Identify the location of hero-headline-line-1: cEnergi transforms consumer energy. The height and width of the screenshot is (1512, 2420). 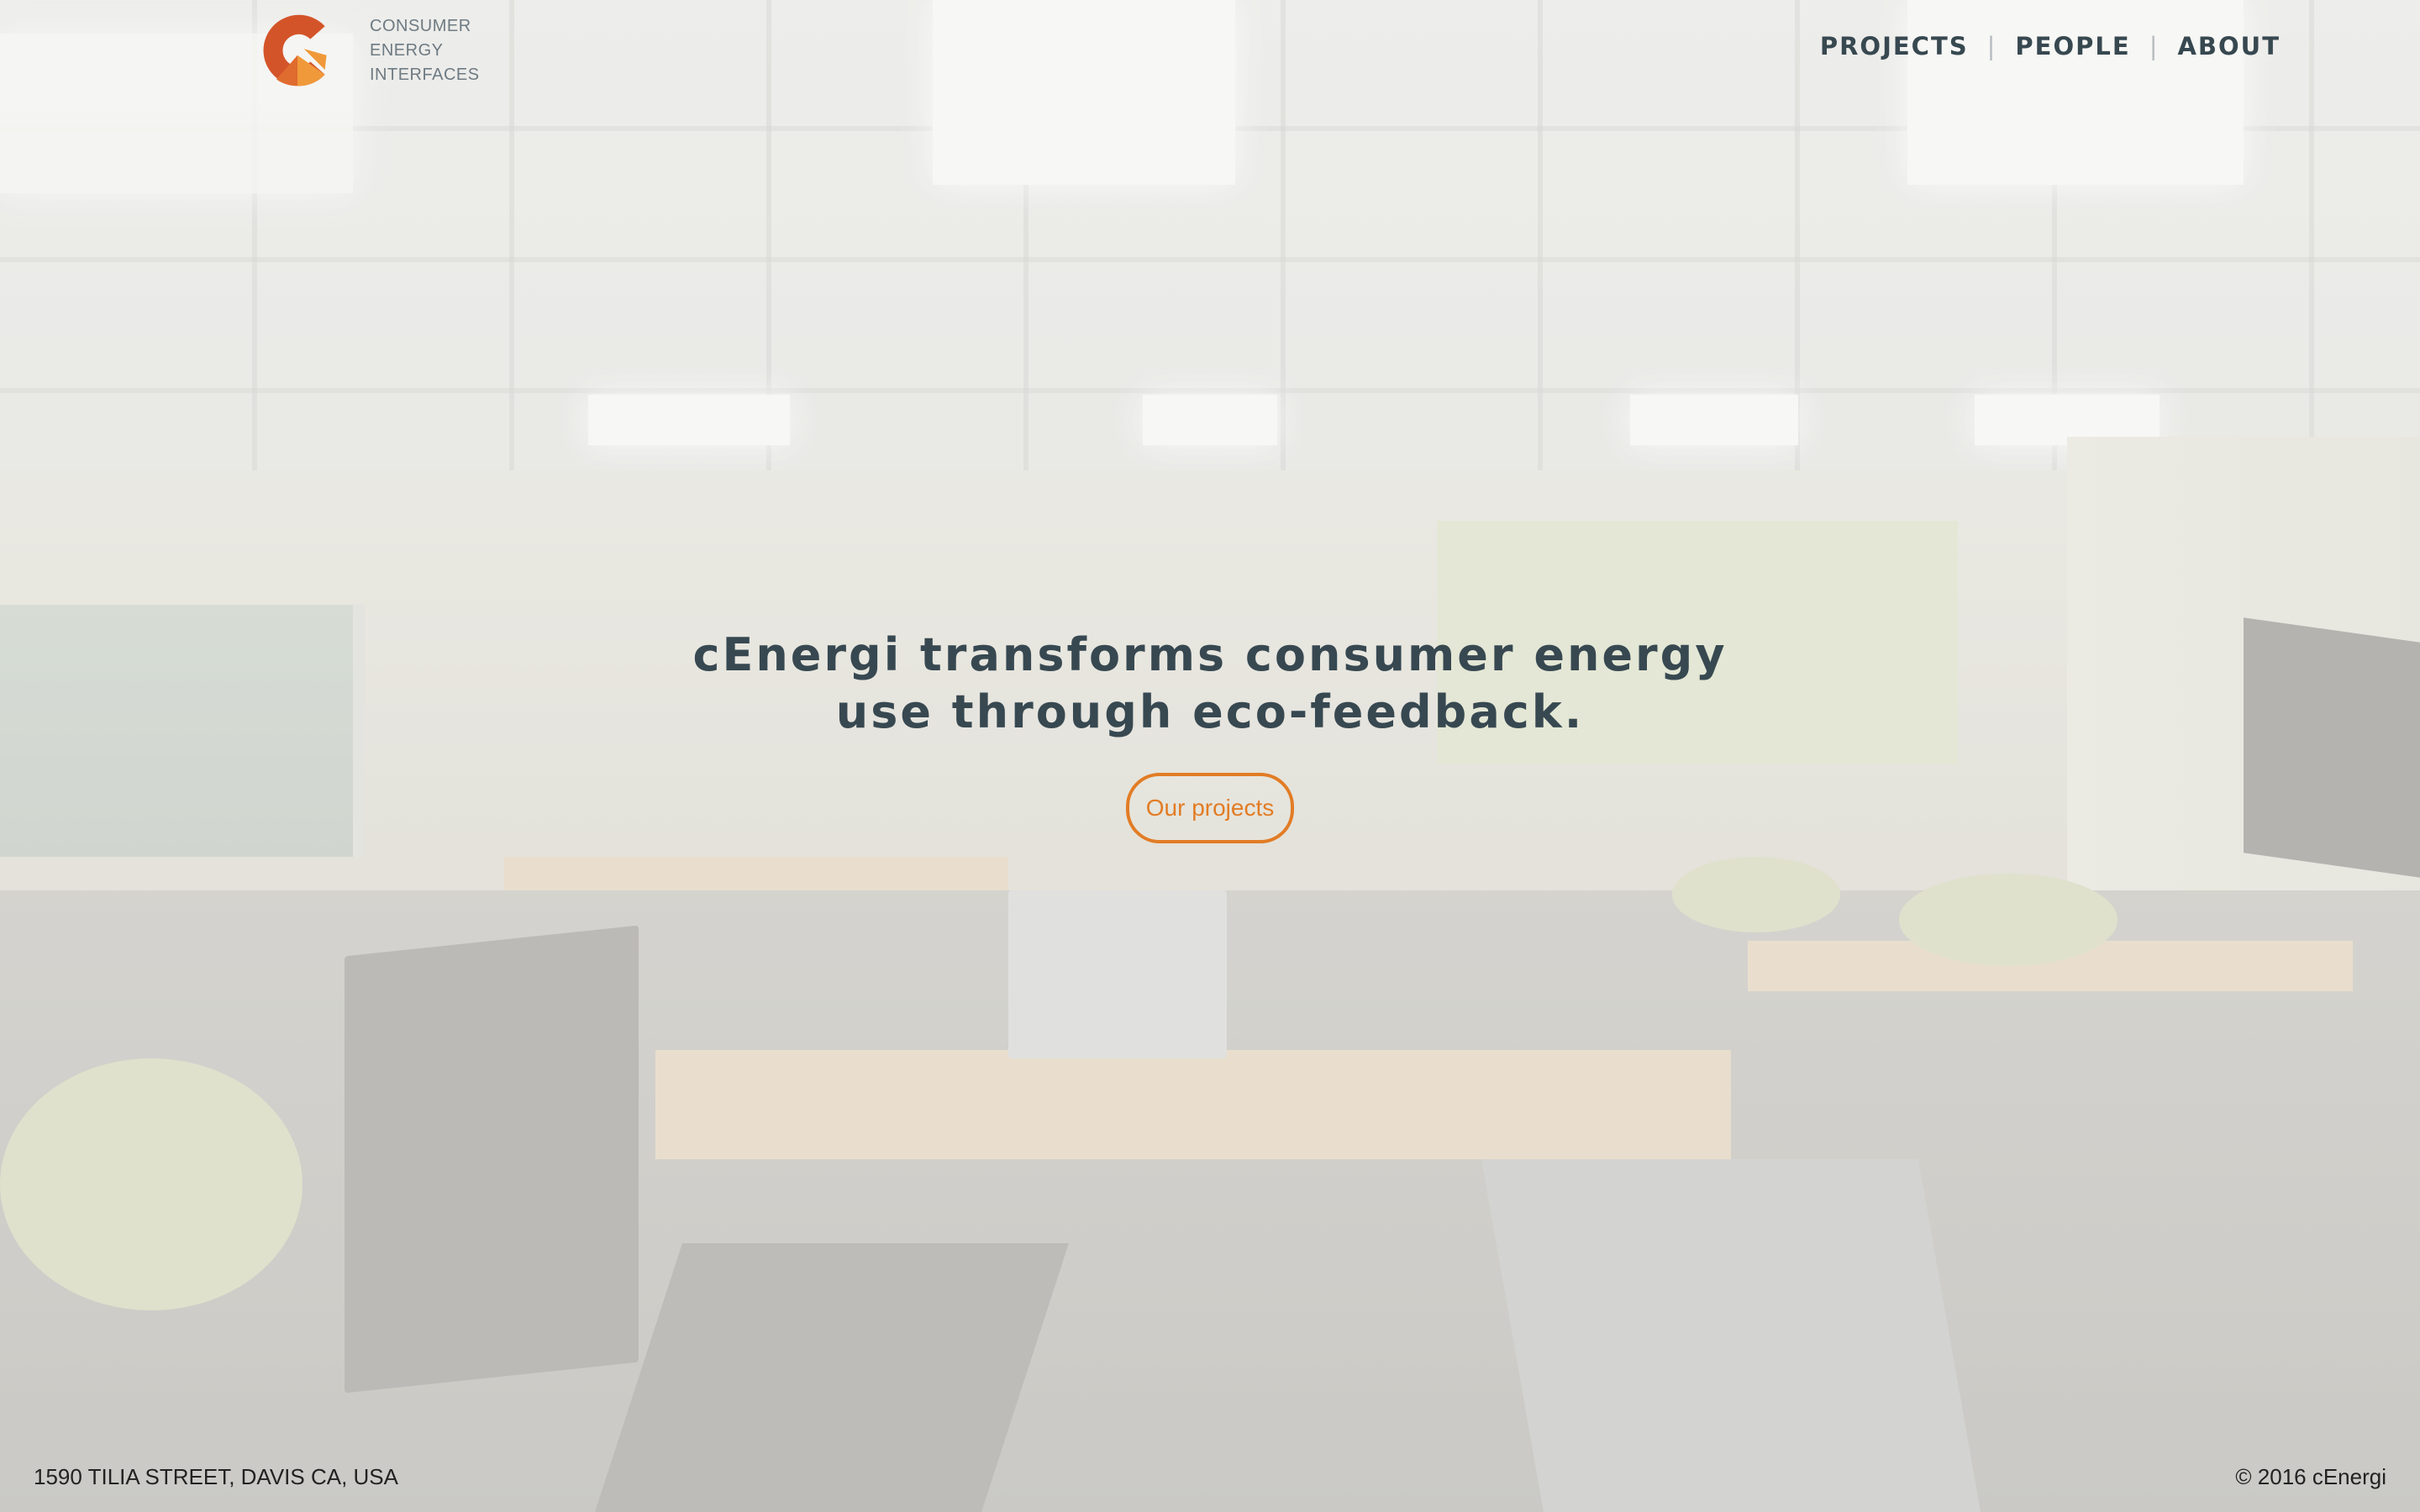
(1210, 654).